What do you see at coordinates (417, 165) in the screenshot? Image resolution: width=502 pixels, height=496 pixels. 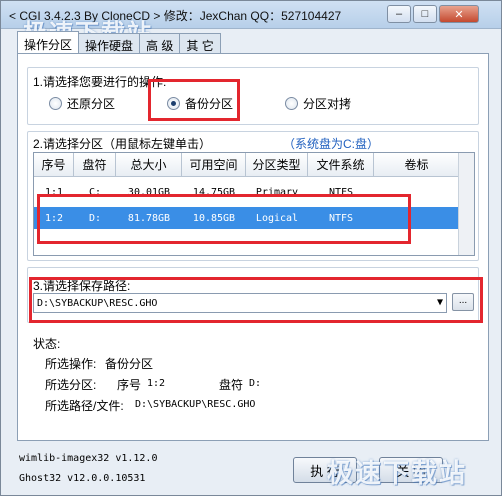 I see `column-header: 卷标` at bounding box center [417, 165].